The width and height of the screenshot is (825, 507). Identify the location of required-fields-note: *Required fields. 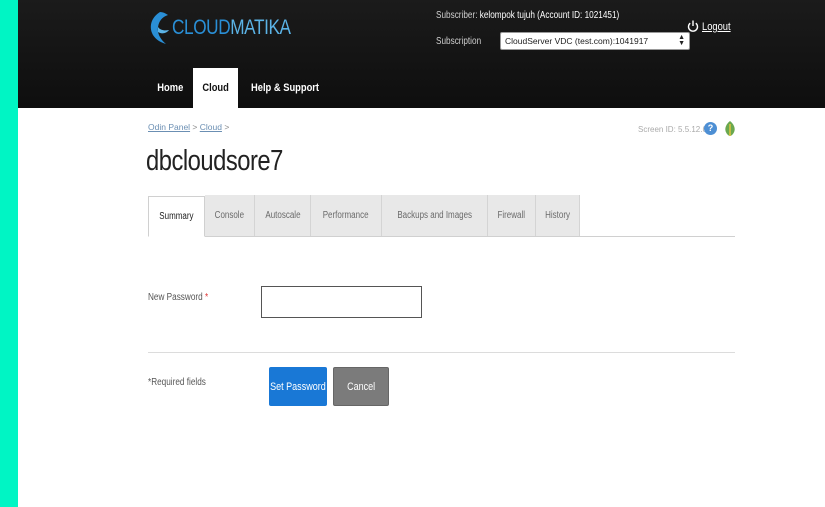
(177, 382).